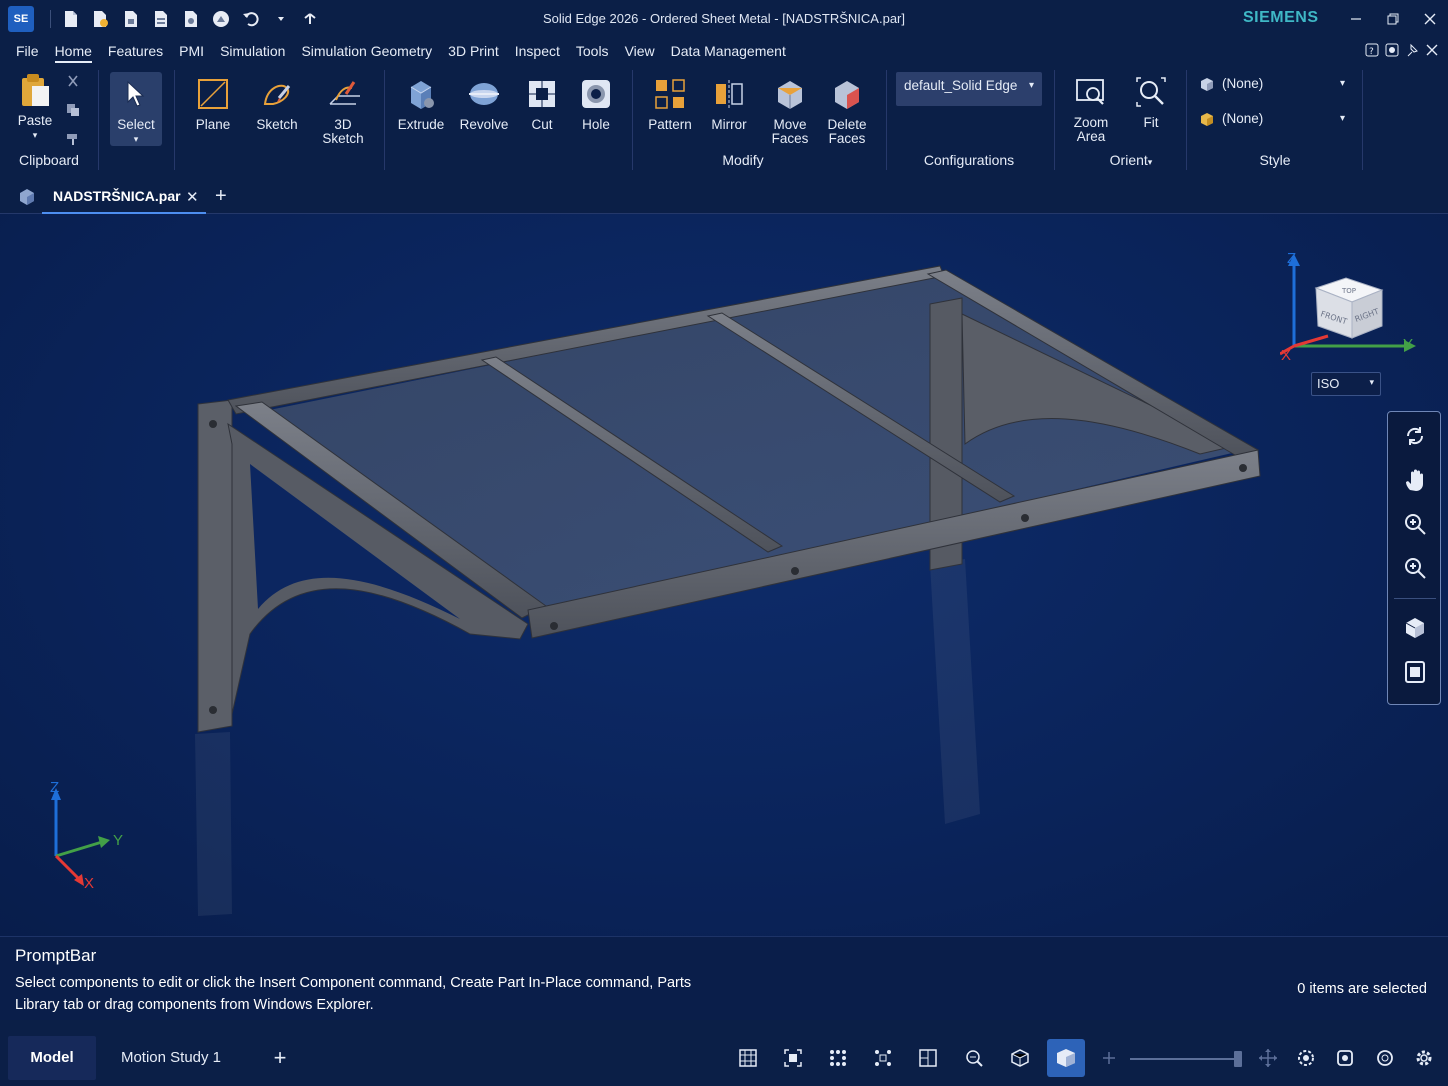  Describe the element at coordinates (252, 51) in the screenshot. I see `menu-simulation: Simulation` at that location.